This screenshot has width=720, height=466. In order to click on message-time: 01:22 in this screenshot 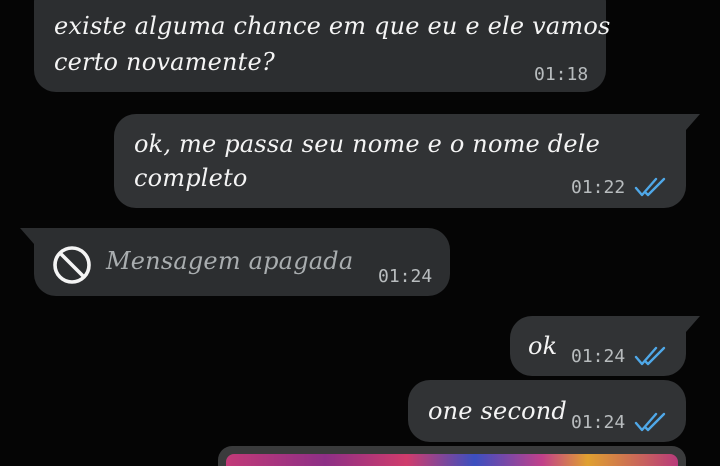, I will do `click(598, 187)`.